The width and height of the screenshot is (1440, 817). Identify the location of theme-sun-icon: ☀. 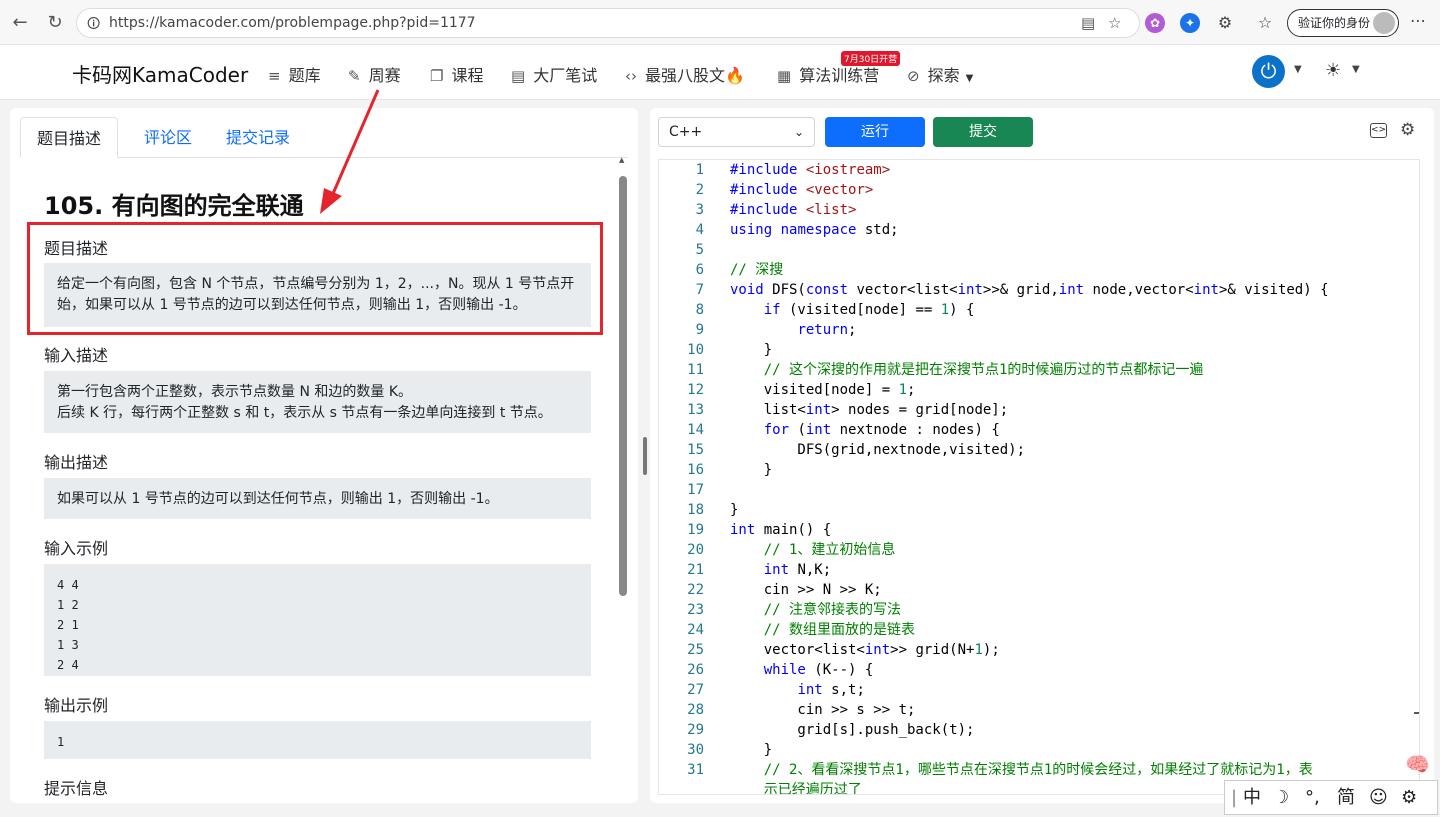
(1333, 70).